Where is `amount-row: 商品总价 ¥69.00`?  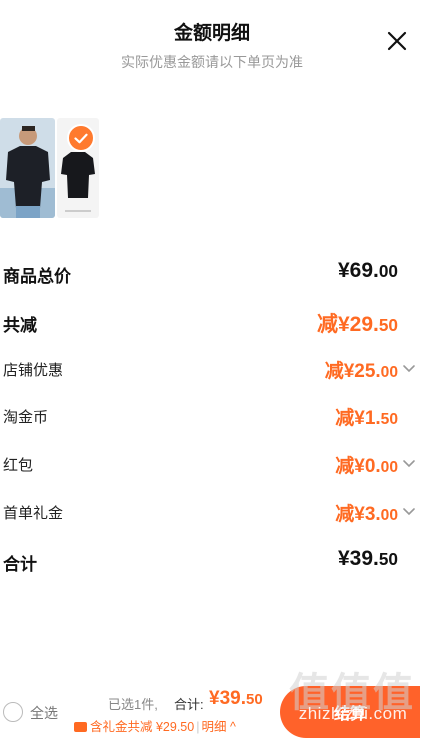 amount-row: 商品总价 ¥69.00 is located at coordinates (212, 272).